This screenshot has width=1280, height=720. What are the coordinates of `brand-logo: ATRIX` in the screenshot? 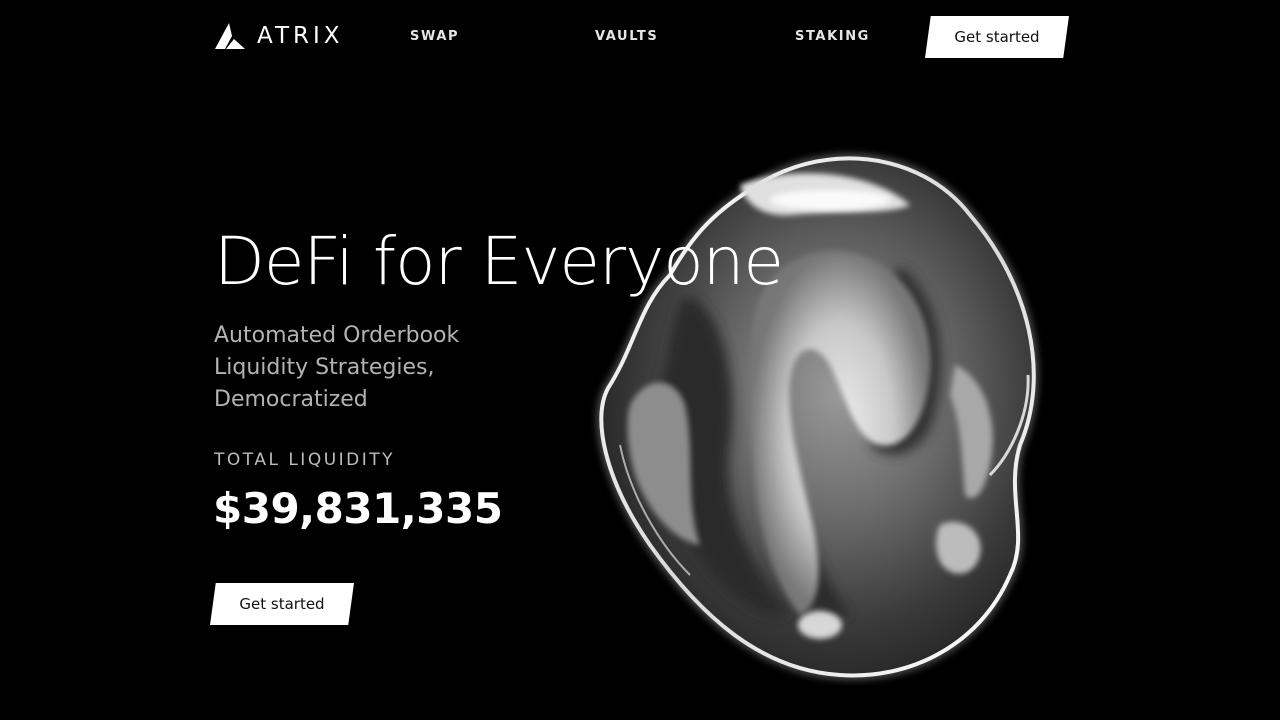 It's located at (278, 36).